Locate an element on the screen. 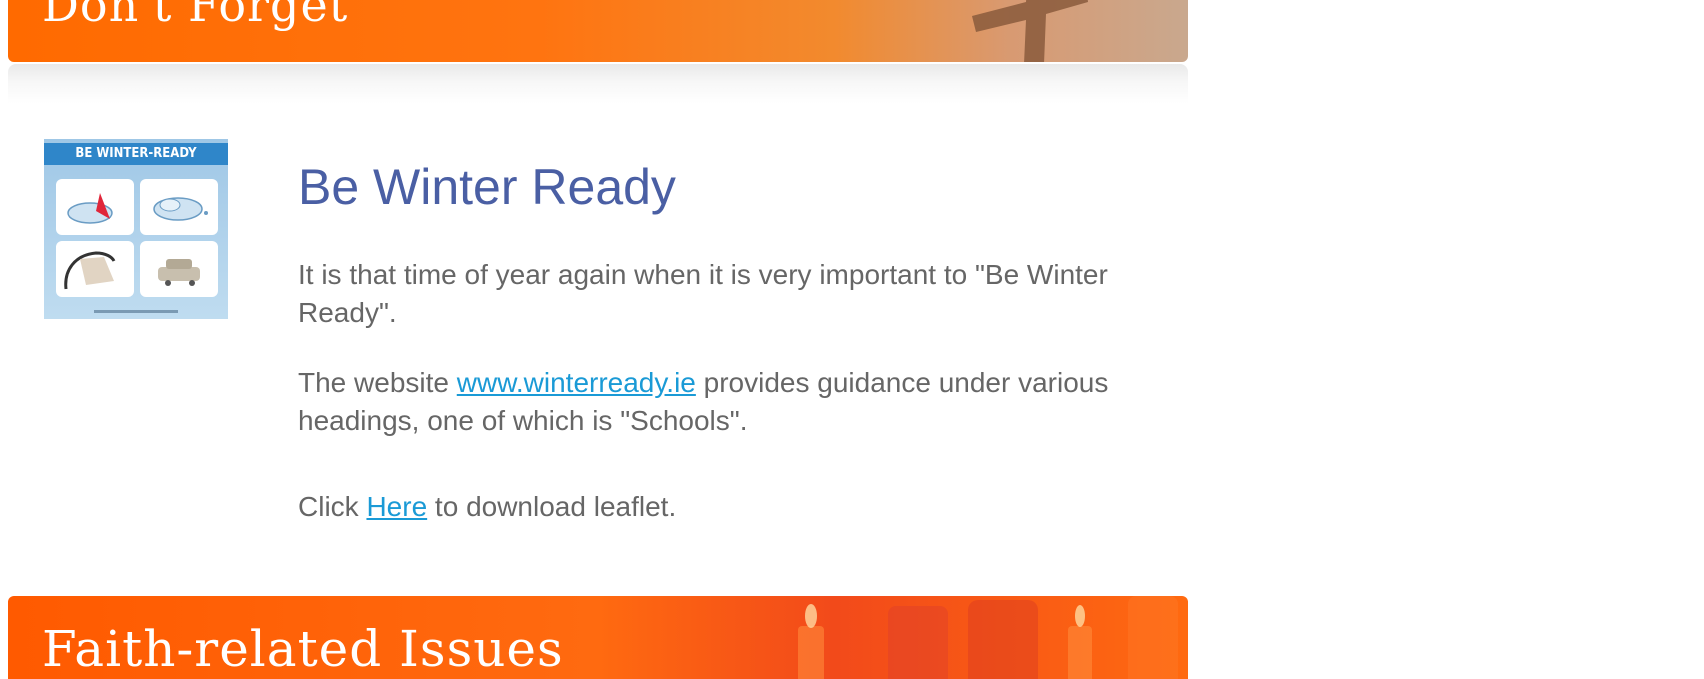 The image size is (1704, 679). cloud-compass-icon is located at coordinates (95, 207).